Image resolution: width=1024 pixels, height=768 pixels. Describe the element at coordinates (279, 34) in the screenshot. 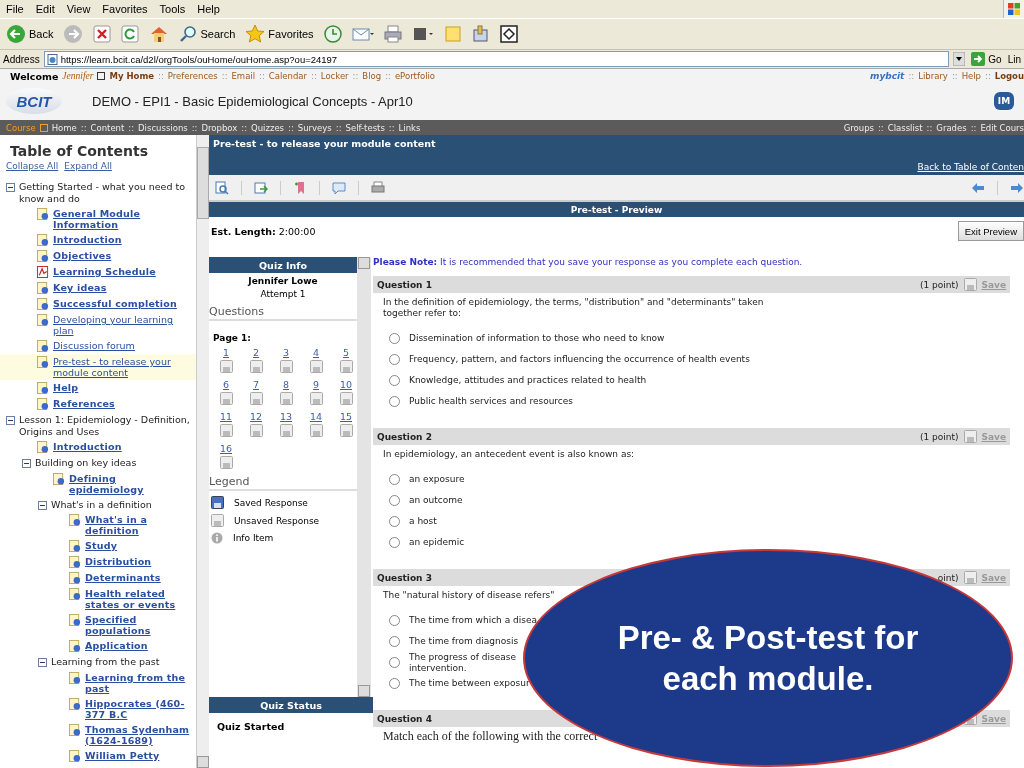

I see `toolbar-button: Favorites` at that location.